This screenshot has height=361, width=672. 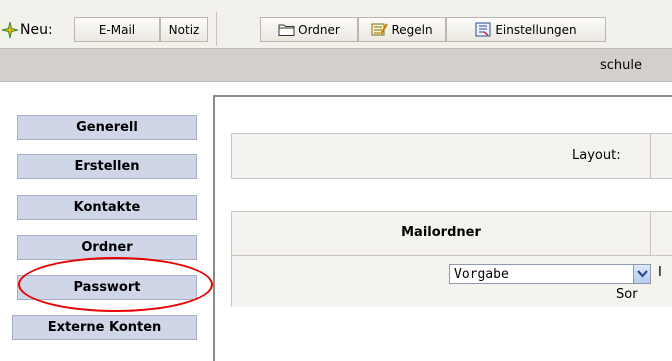 What do you see at coordinates (286, 30) in the screenshot?
I see `folder-icon` at bounding box center [286, 30].